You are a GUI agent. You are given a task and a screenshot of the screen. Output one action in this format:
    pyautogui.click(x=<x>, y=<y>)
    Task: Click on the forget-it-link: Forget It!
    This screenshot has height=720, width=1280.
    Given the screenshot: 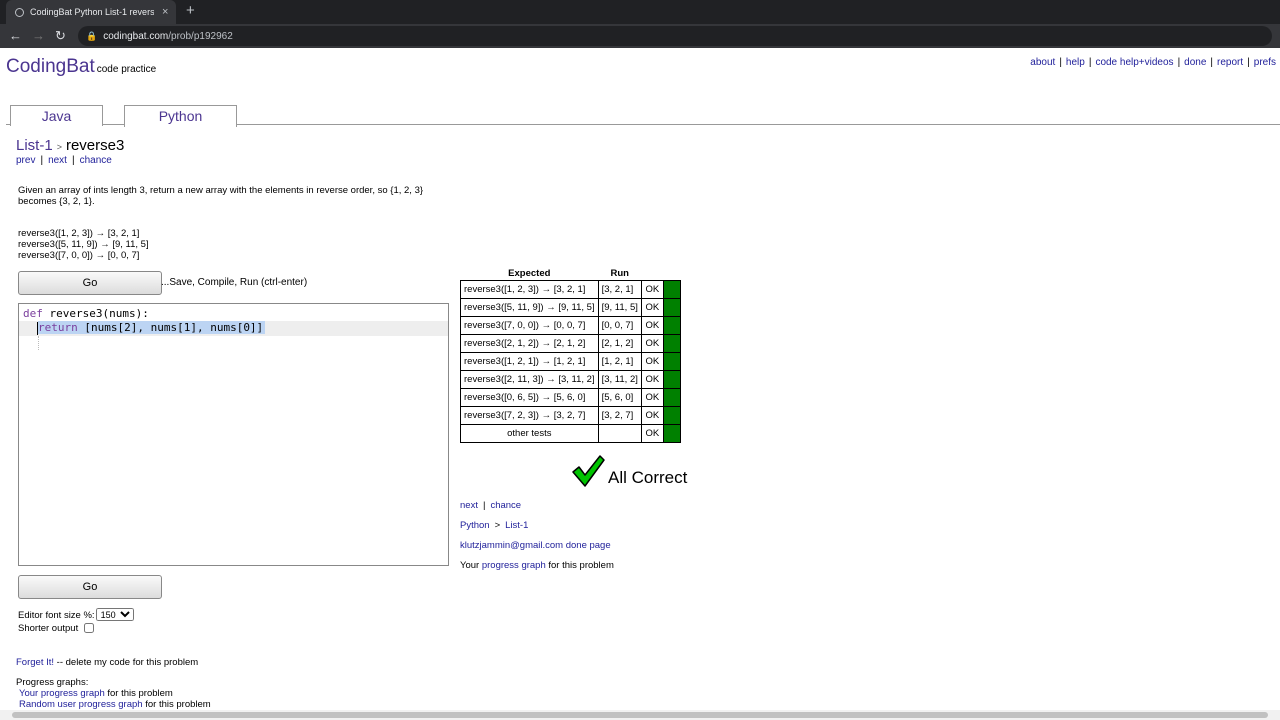 What is the action you would take?
    pyautogui.click(x=35, y=662)
    